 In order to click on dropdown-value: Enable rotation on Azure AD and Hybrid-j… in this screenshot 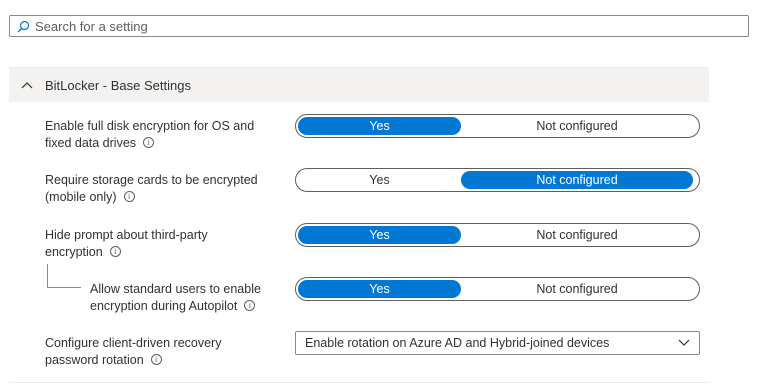, I will do `click(457, 343)`.